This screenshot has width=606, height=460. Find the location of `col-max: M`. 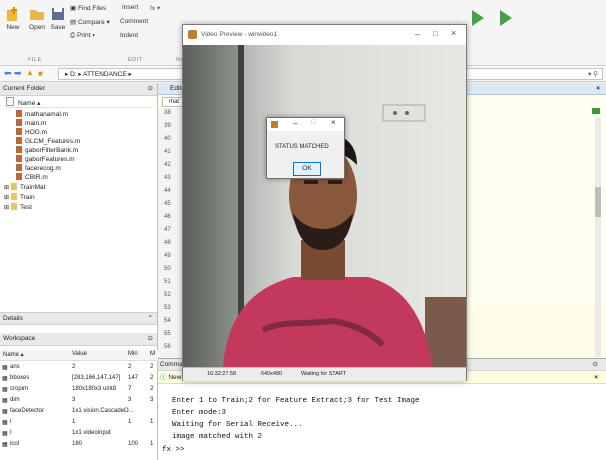

col-max: M is located at coordinates (152, 354).